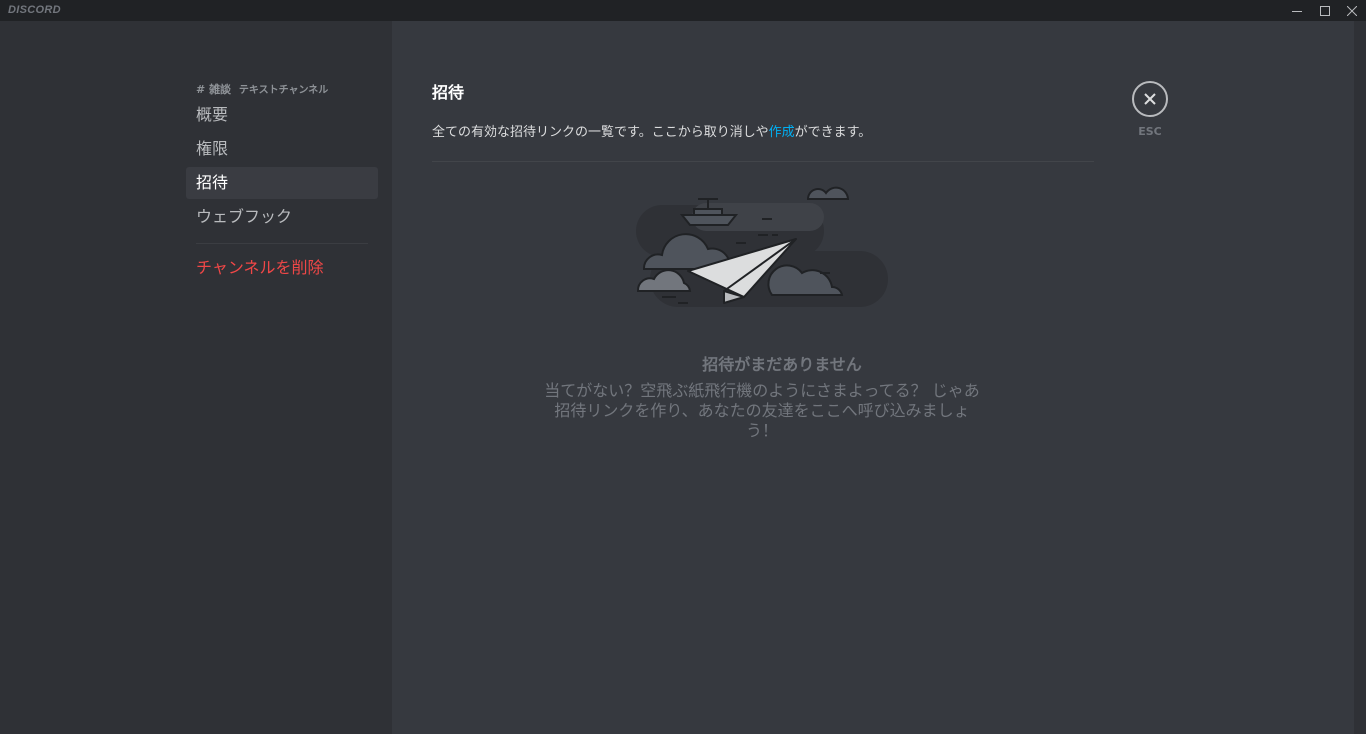  Describe the element at coordinates (782, 364) in the screenshot. I see `empty-state-title: 招待がまだありません` at that location.